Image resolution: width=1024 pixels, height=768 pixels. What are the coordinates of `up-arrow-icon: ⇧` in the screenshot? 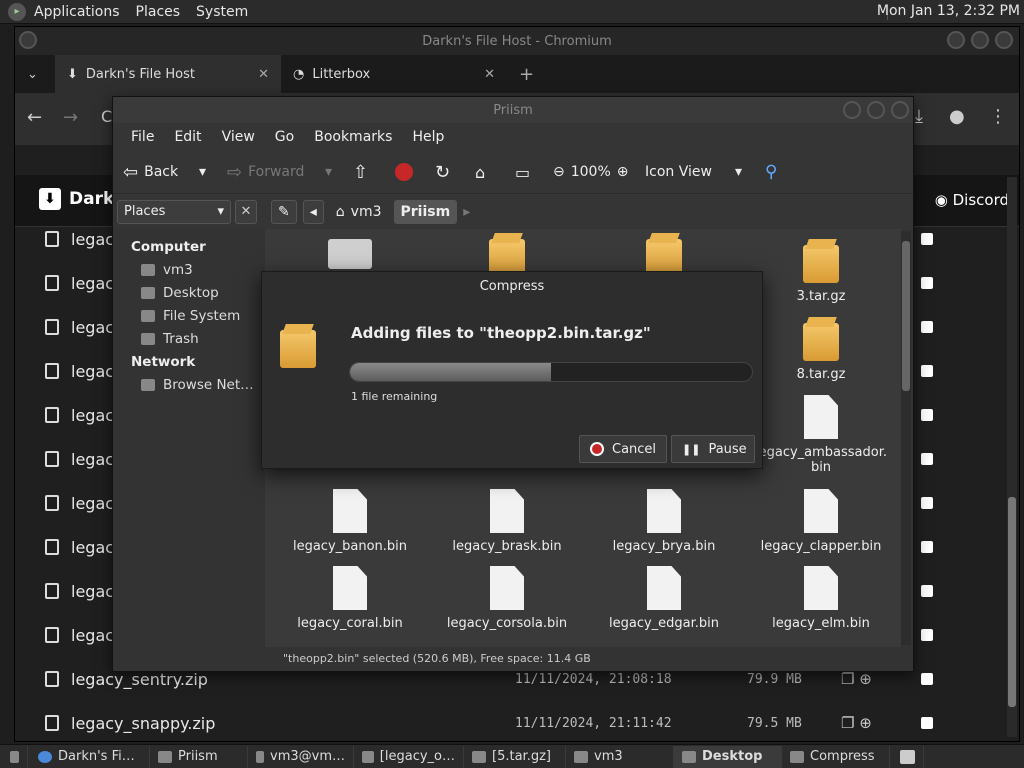 It's located at (360, 172).